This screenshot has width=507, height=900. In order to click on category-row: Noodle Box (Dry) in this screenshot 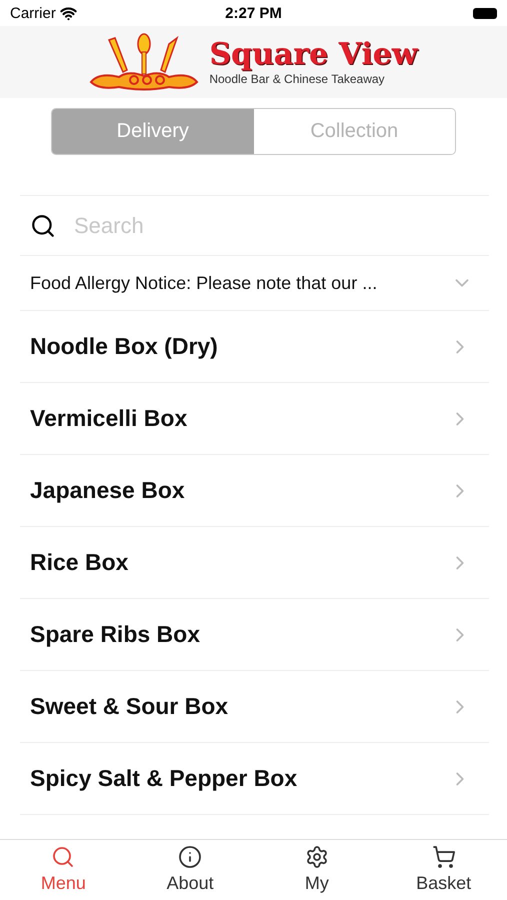, I will do `click(254, 347)`.